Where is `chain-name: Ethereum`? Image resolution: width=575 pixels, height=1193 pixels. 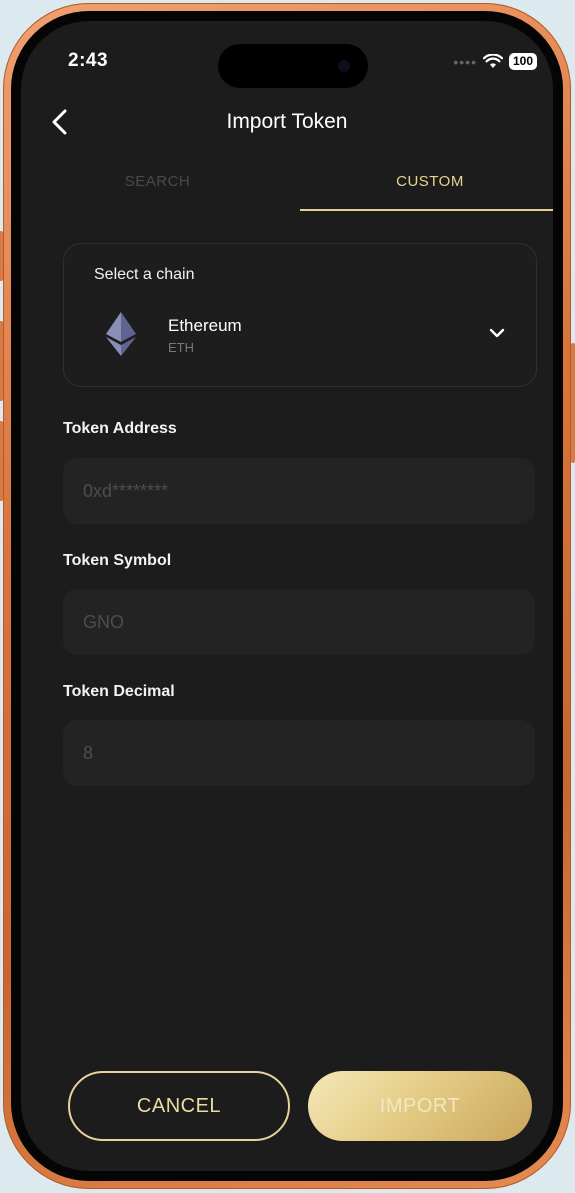
chain-name: Ethereum is located at coordinates (205, 325).